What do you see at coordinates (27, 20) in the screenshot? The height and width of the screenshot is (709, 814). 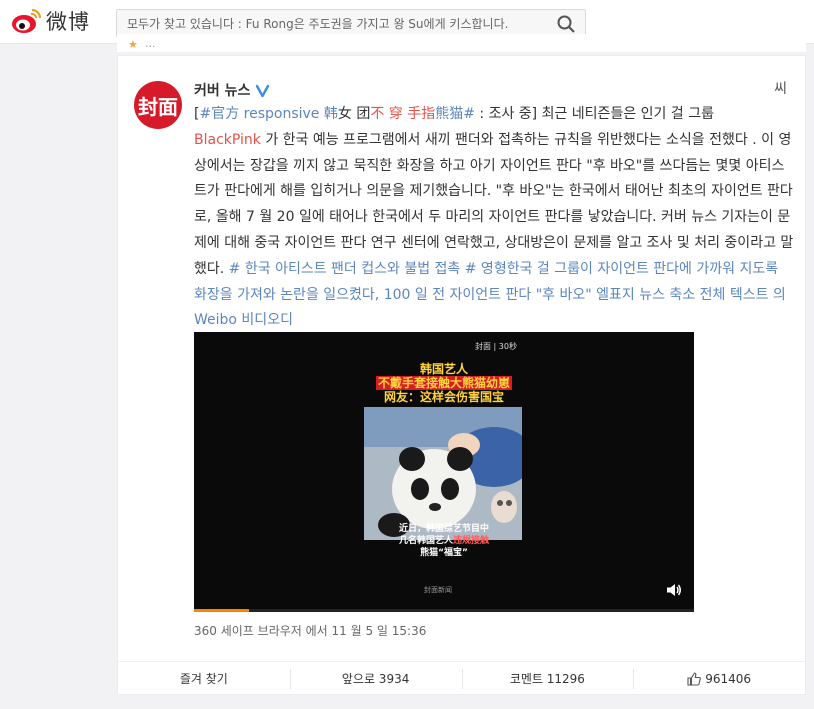 I see `weibo-eye-icon` at bounding box center [27, 20].